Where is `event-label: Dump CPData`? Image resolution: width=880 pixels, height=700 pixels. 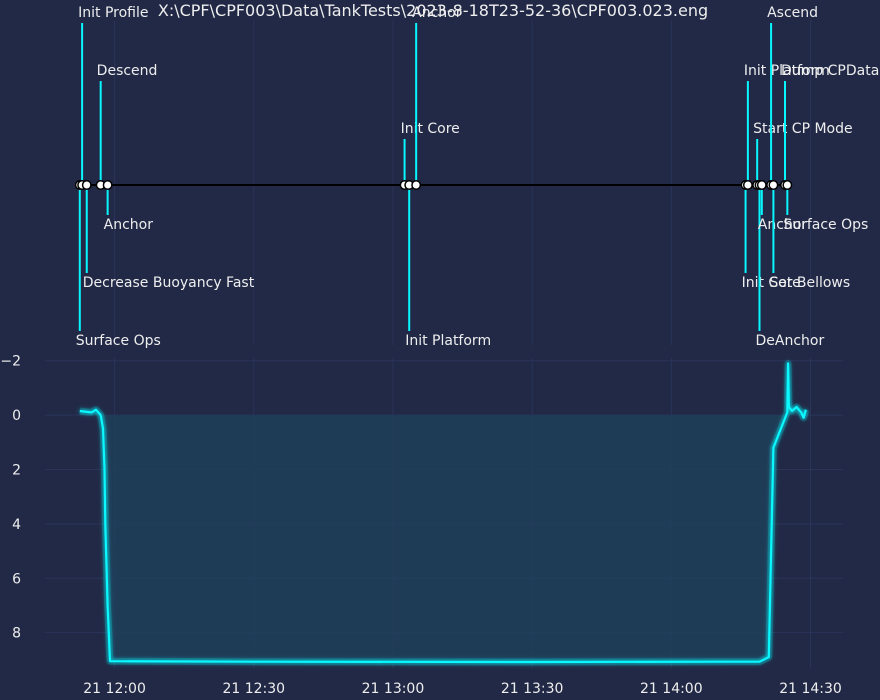
event-label: Dump CPData is located at coordinates (830, 71).